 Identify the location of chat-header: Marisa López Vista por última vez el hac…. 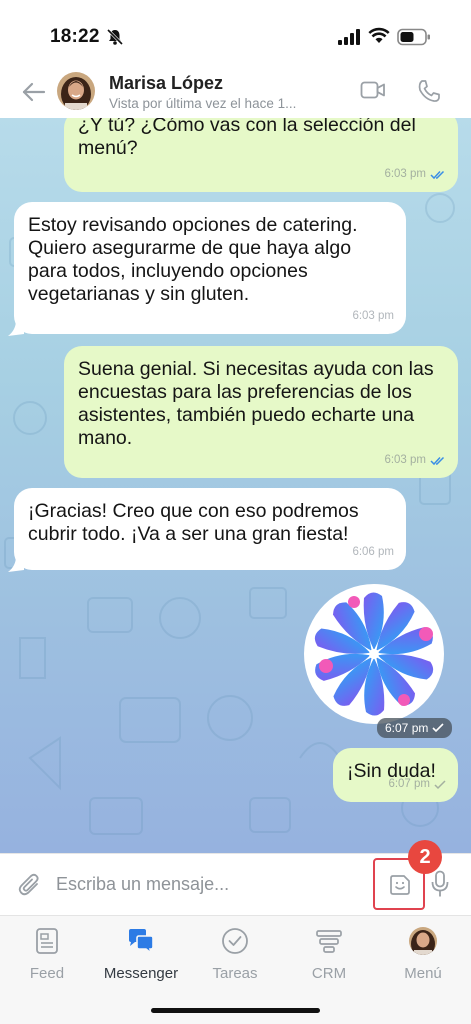
(235, 92).